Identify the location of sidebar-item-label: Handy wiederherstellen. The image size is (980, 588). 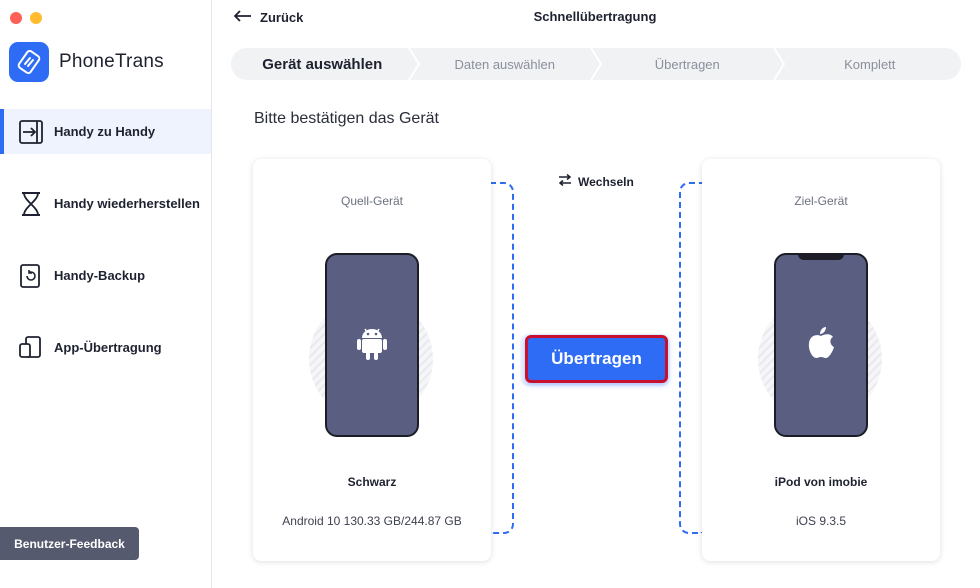
(127, 203).